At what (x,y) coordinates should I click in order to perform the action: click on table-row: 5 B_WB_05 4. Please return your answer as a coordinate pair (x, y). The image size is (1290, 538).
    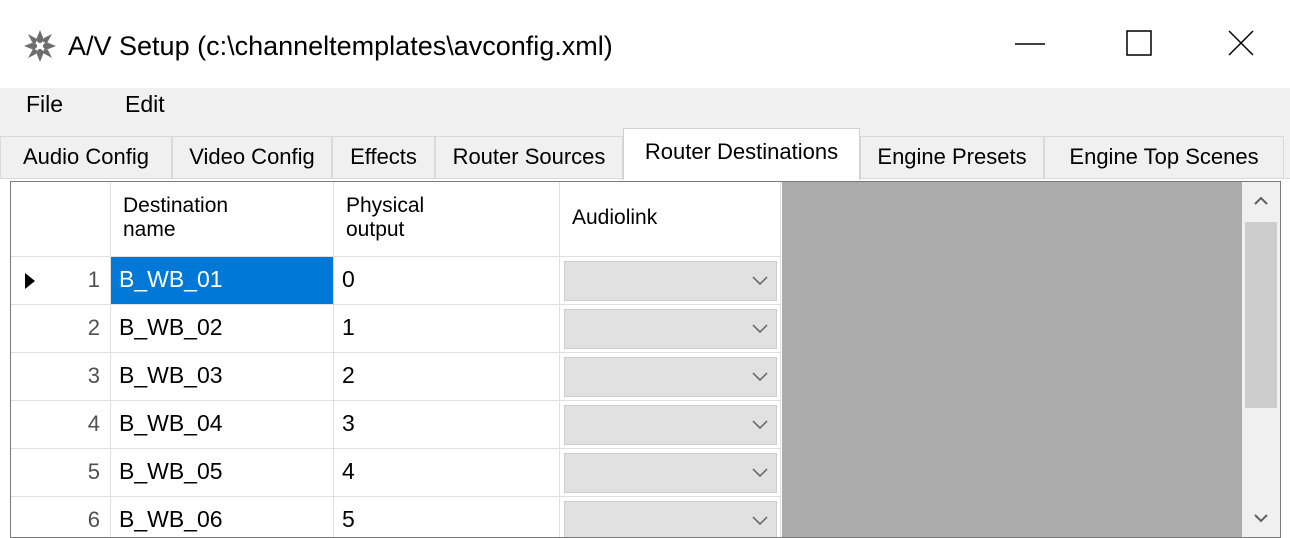
    Looking at the image, I should click on (396, 473).